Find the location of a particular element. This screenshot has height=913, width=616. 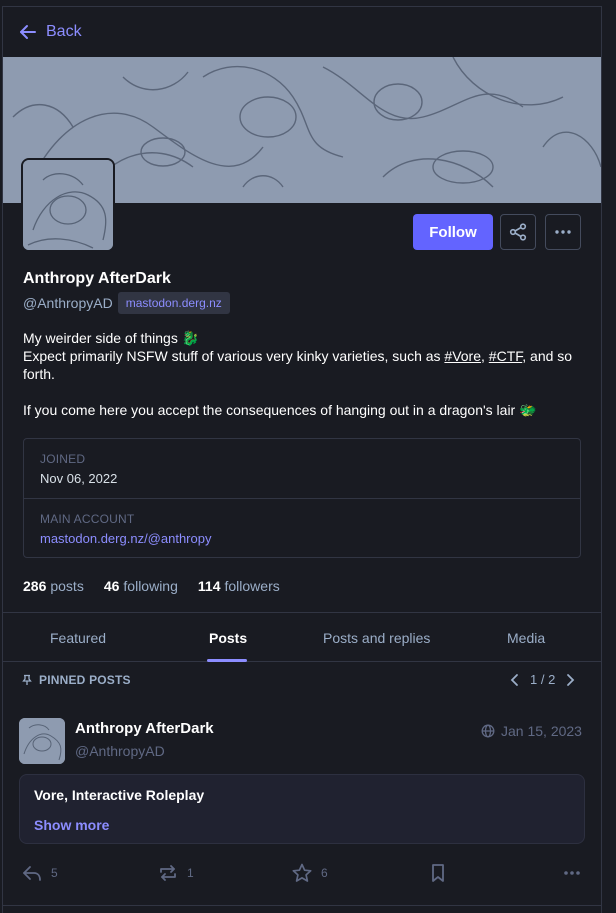

follow-button: Follow is located at coordinates (453, 232).